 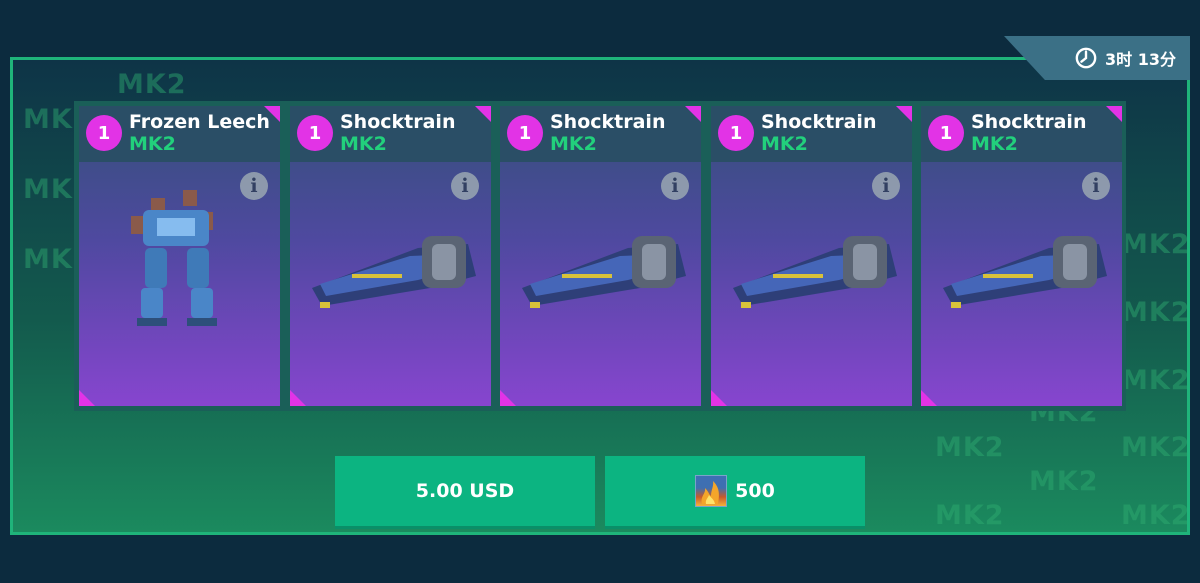 What do you see at coordinates (755, 491) in the screenshot?
I see `currency-amount: 500` at bounding box center [755, 491].